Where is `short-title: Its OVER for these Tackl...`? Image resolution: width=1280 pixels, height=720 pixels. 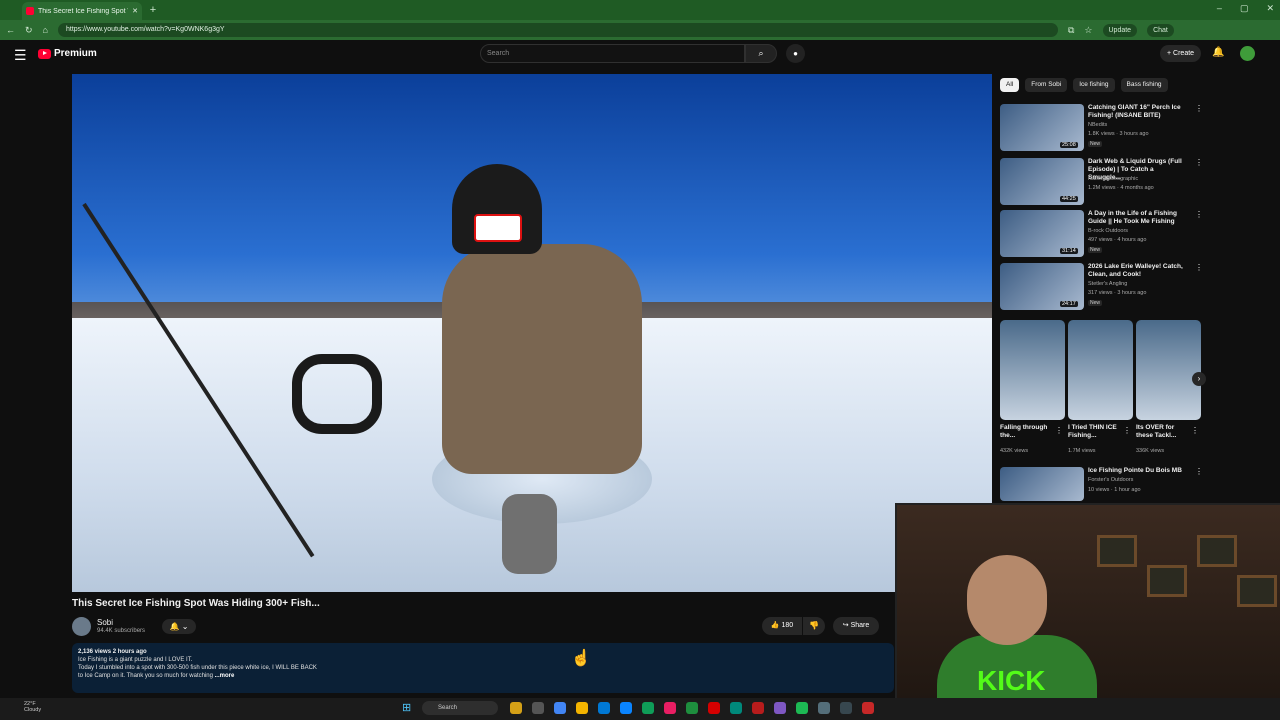 short-title: Its OVER for these Tackl... is located at coordinates (1163, 432).